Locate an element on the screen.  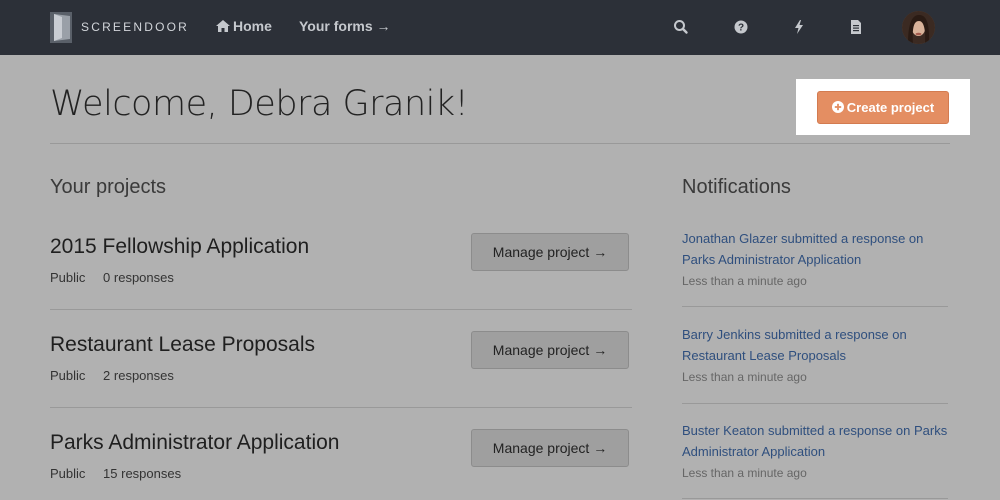
lightning-icon is located at coordinates (799, 27).